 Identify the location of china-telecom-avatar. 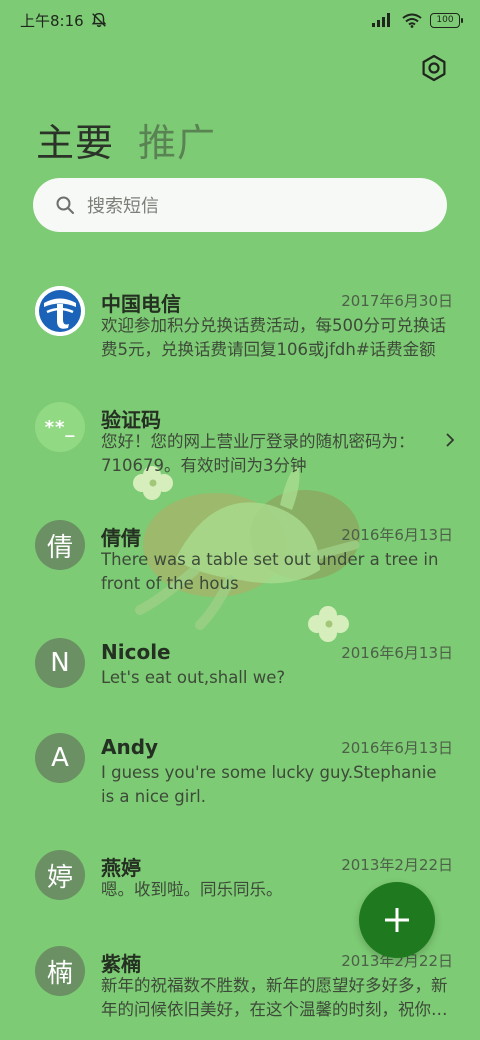
(60, 311).